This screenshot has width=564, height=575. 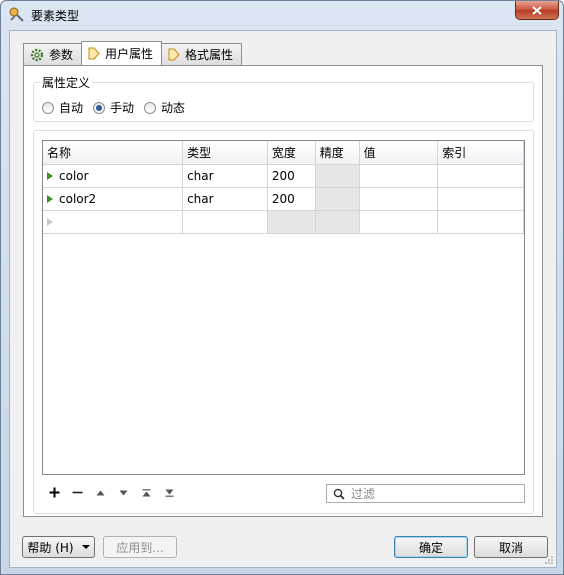 I want to click on filter-input: 过滤, so click(x=425, y=493).